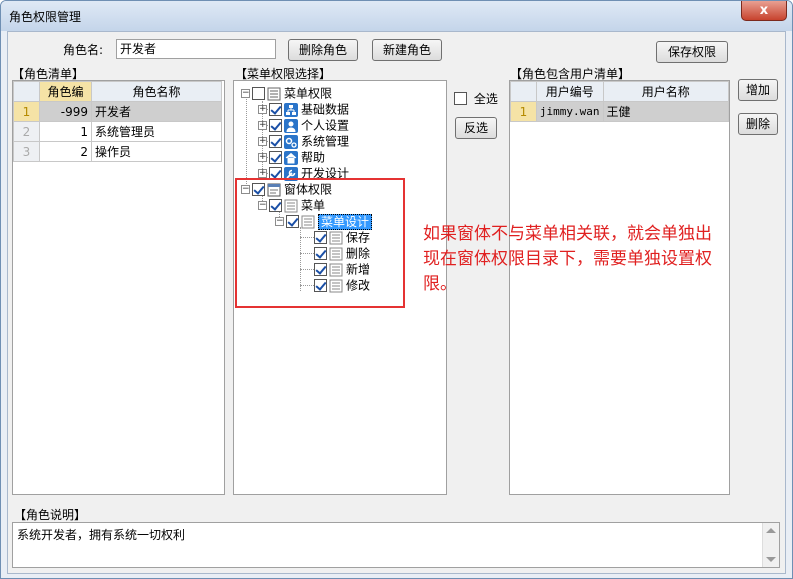  Describe the element at coordinates (770, 545) in the screenshot. I see `description-scrollbar` at that location.